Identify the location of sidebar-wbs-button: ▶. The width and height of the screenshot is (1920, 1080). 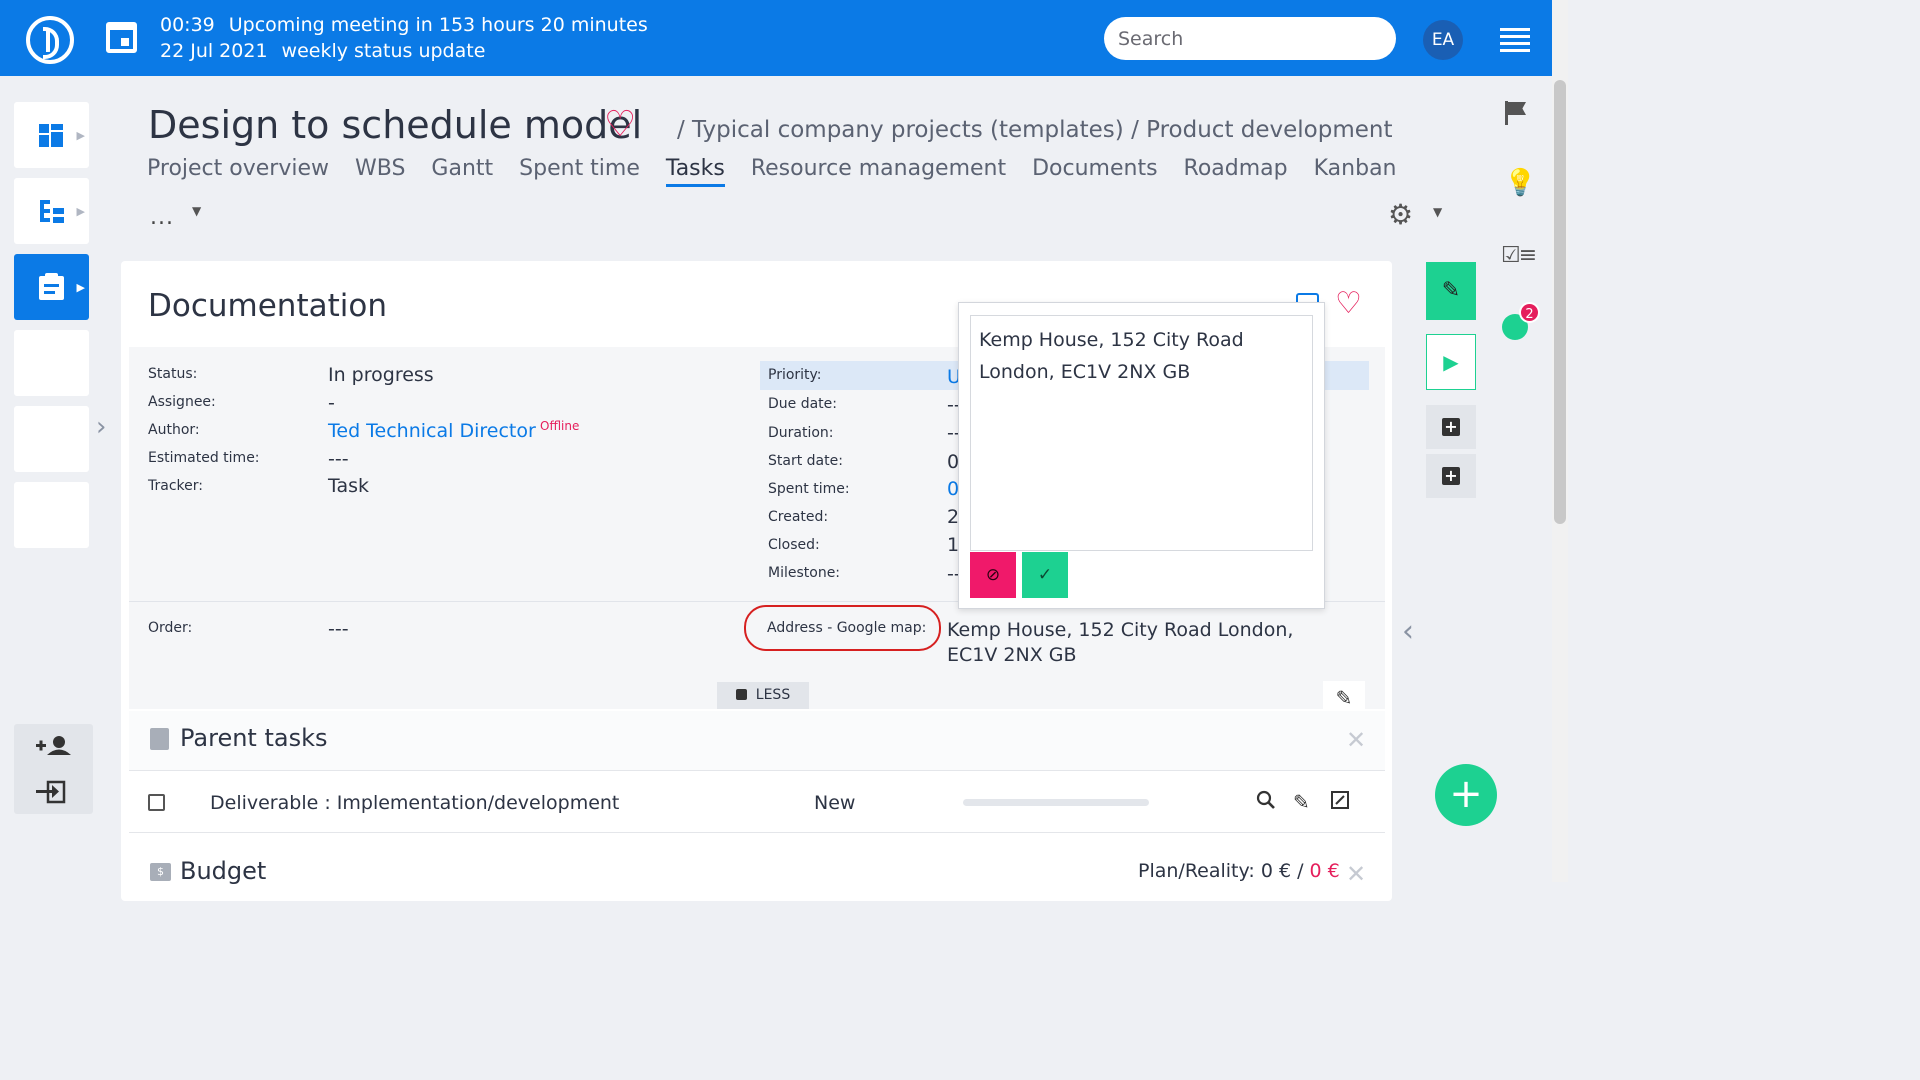
(51, 211).